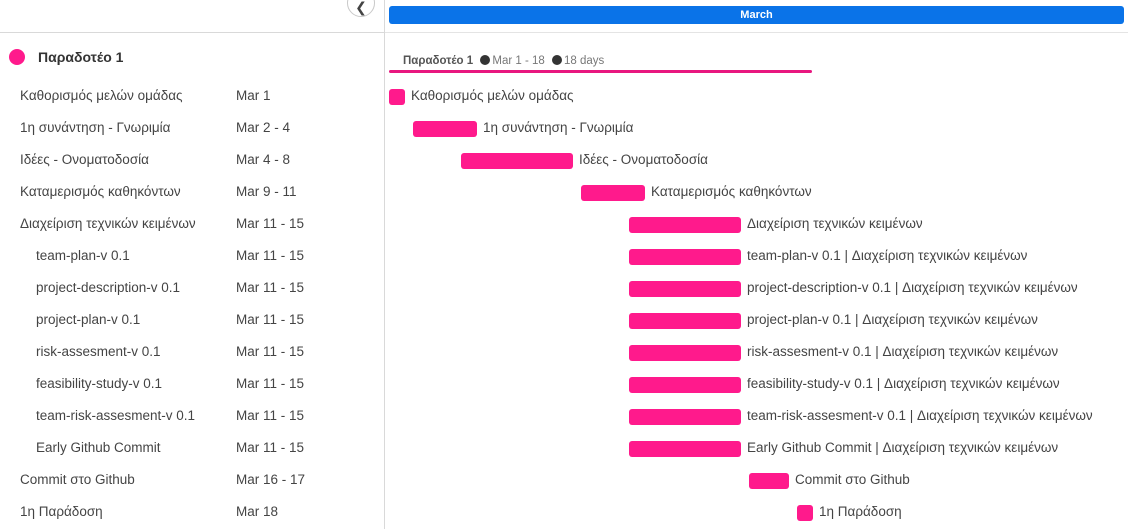 The width and height of the screenshot is (1128, 529). I want to click on task-row: 1η συνάντηση - Γνωριμία Mar 2 - 4, so click(192, 128).